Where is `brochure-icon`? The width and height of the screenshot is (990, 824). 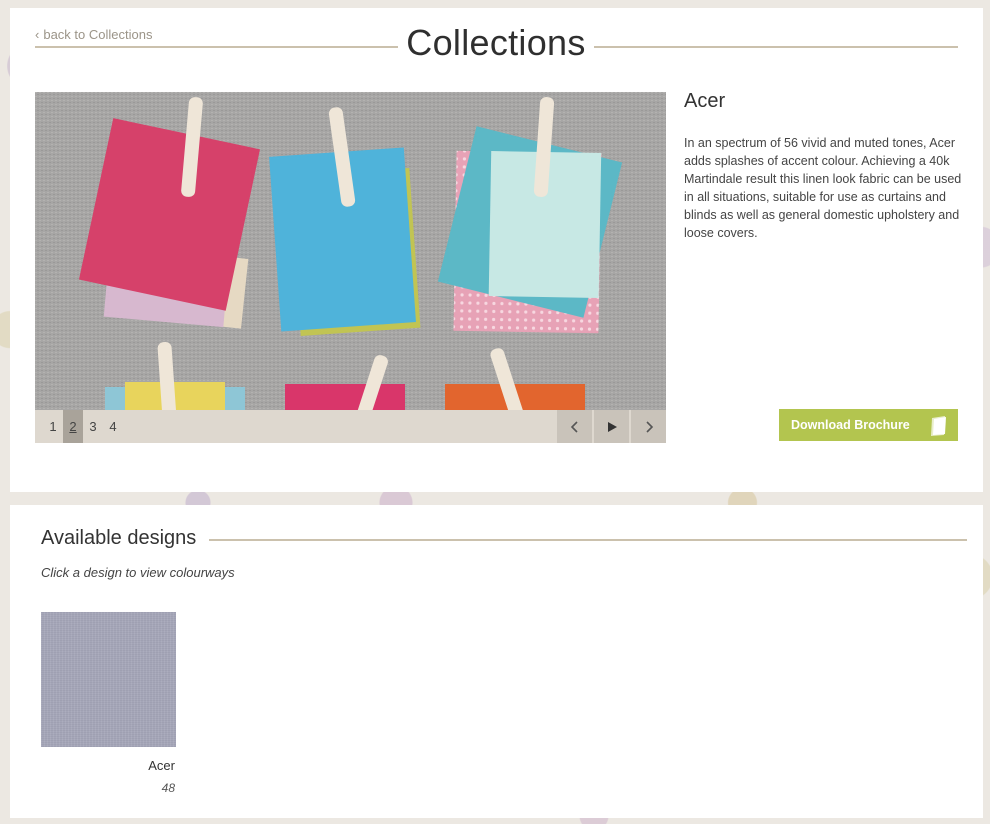 brochure-icon is located at coordinates (938, 426).